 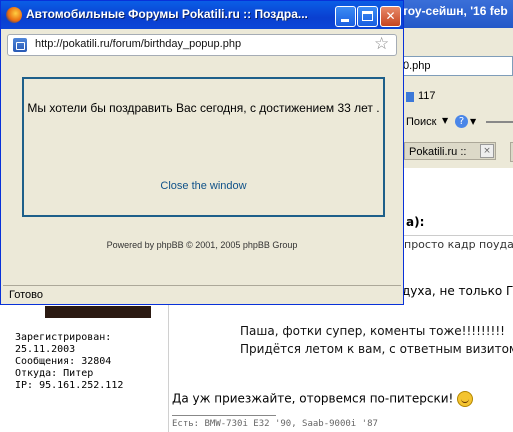 I want to click on post-message-line: Придётся летом к вам, с ответным визитом, so click(x=376, y=349).